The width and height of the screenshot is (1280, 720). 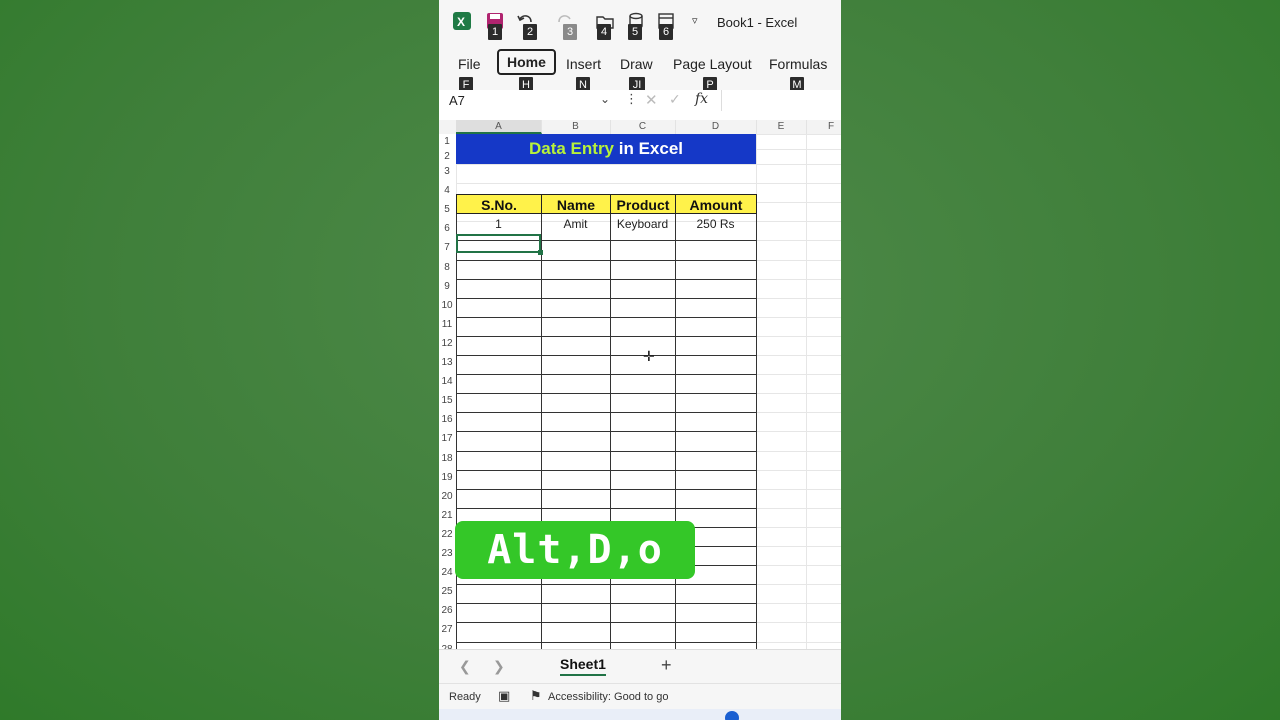 What do you see at coordinates (465, 666) in the screenshot?
I see `previous-sheet-icon: ❮` at bounding box center [465, 666].